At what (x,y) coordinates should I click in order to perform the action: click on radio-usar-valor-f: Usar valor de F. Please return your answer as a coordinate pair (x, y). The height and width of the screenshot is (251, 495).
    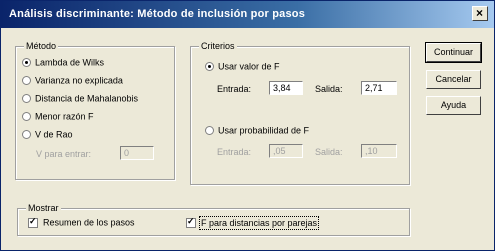
    Looking at the image, I should click on (242, 66).